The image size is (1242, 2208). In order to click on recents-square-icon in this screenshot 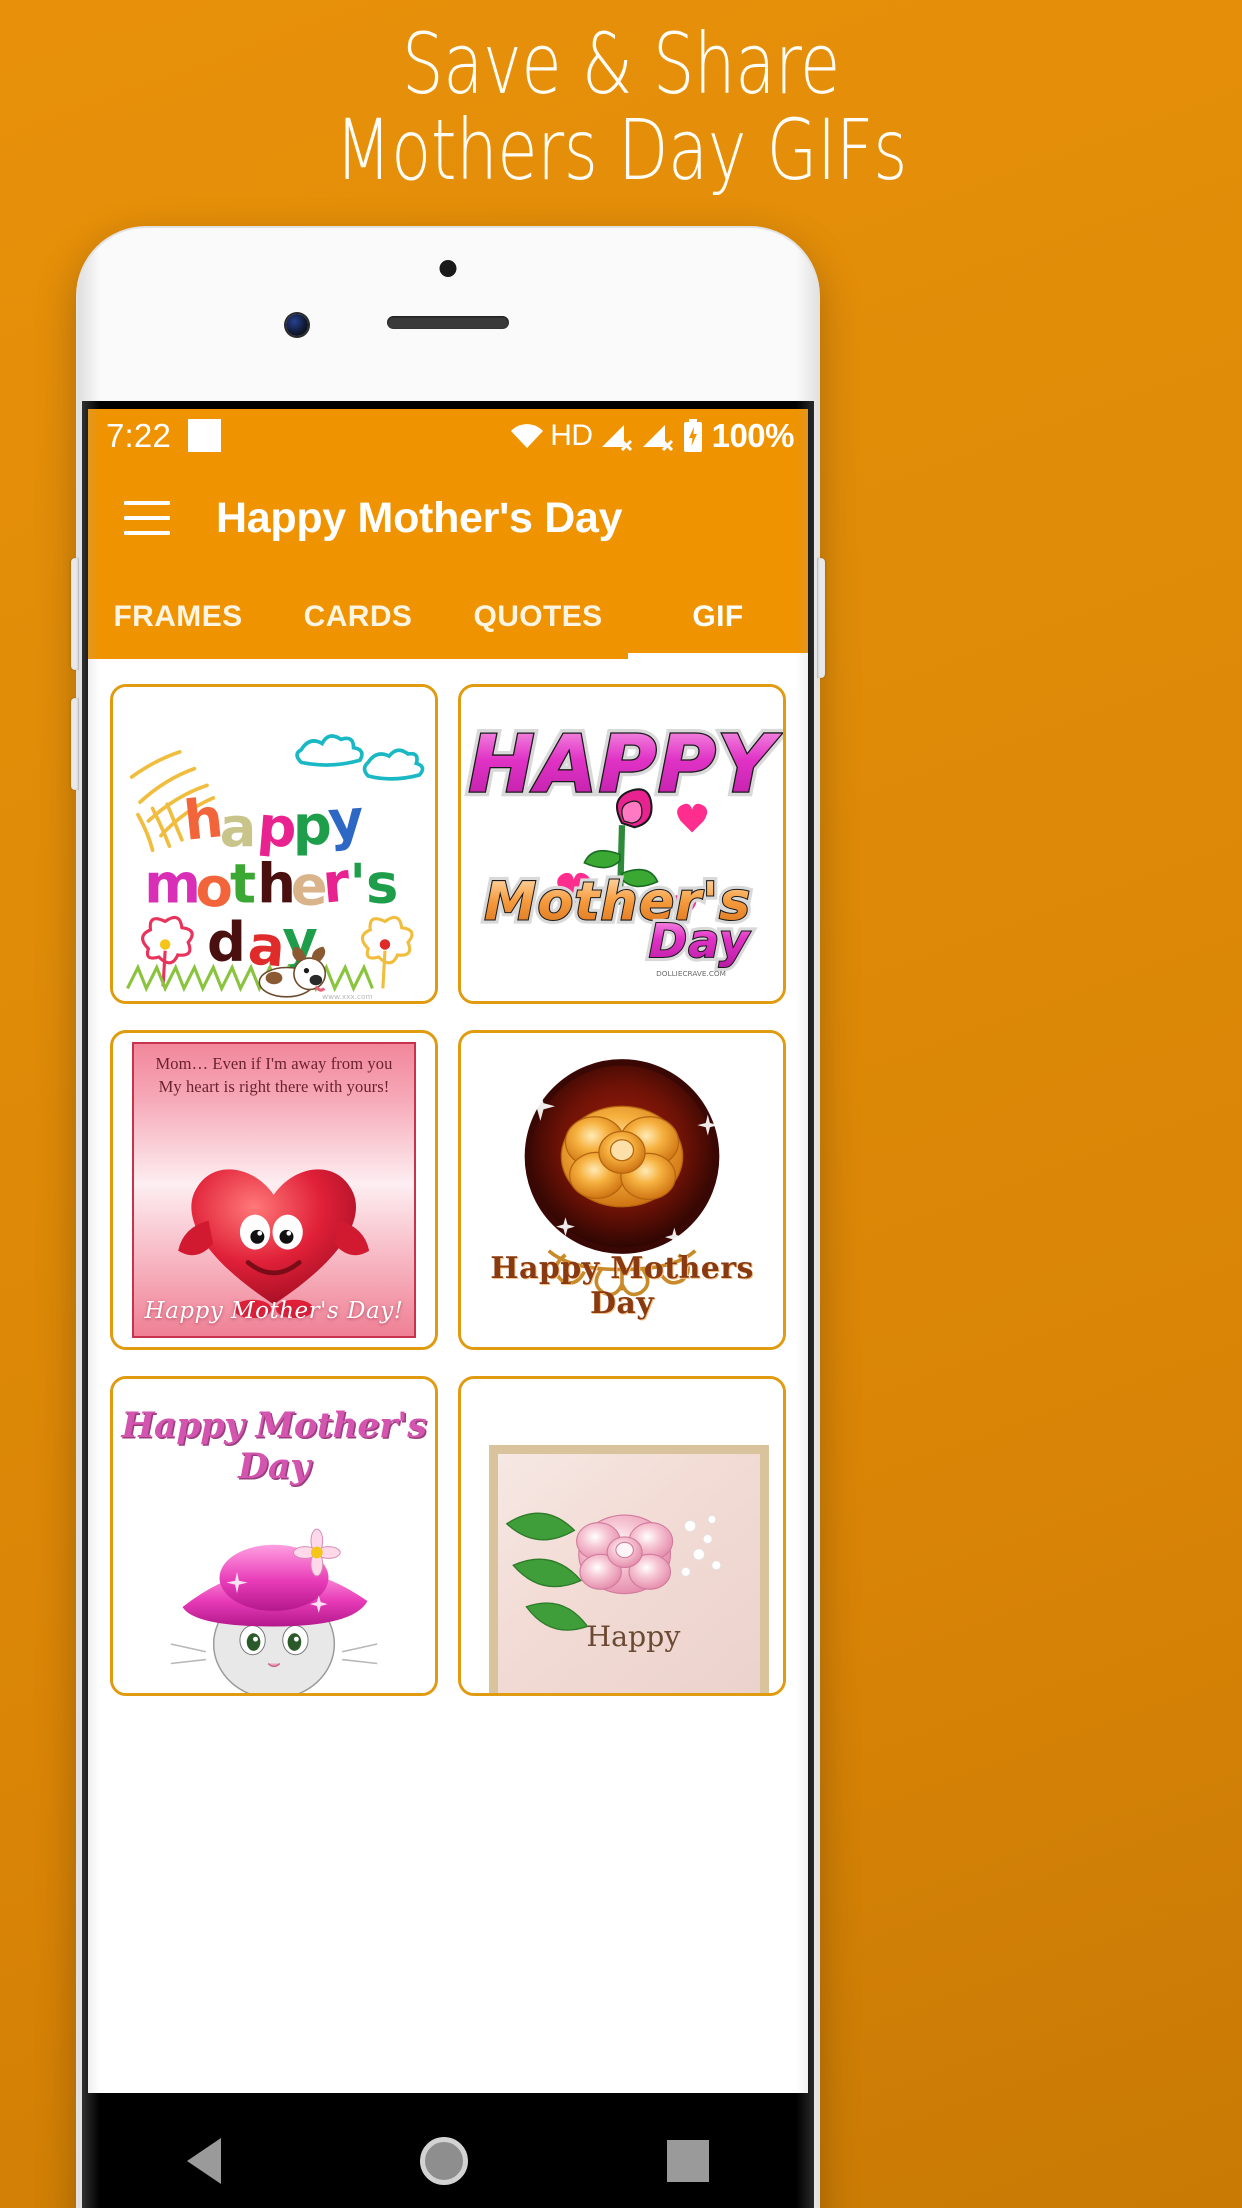, I will do `click(687, 2160)`.